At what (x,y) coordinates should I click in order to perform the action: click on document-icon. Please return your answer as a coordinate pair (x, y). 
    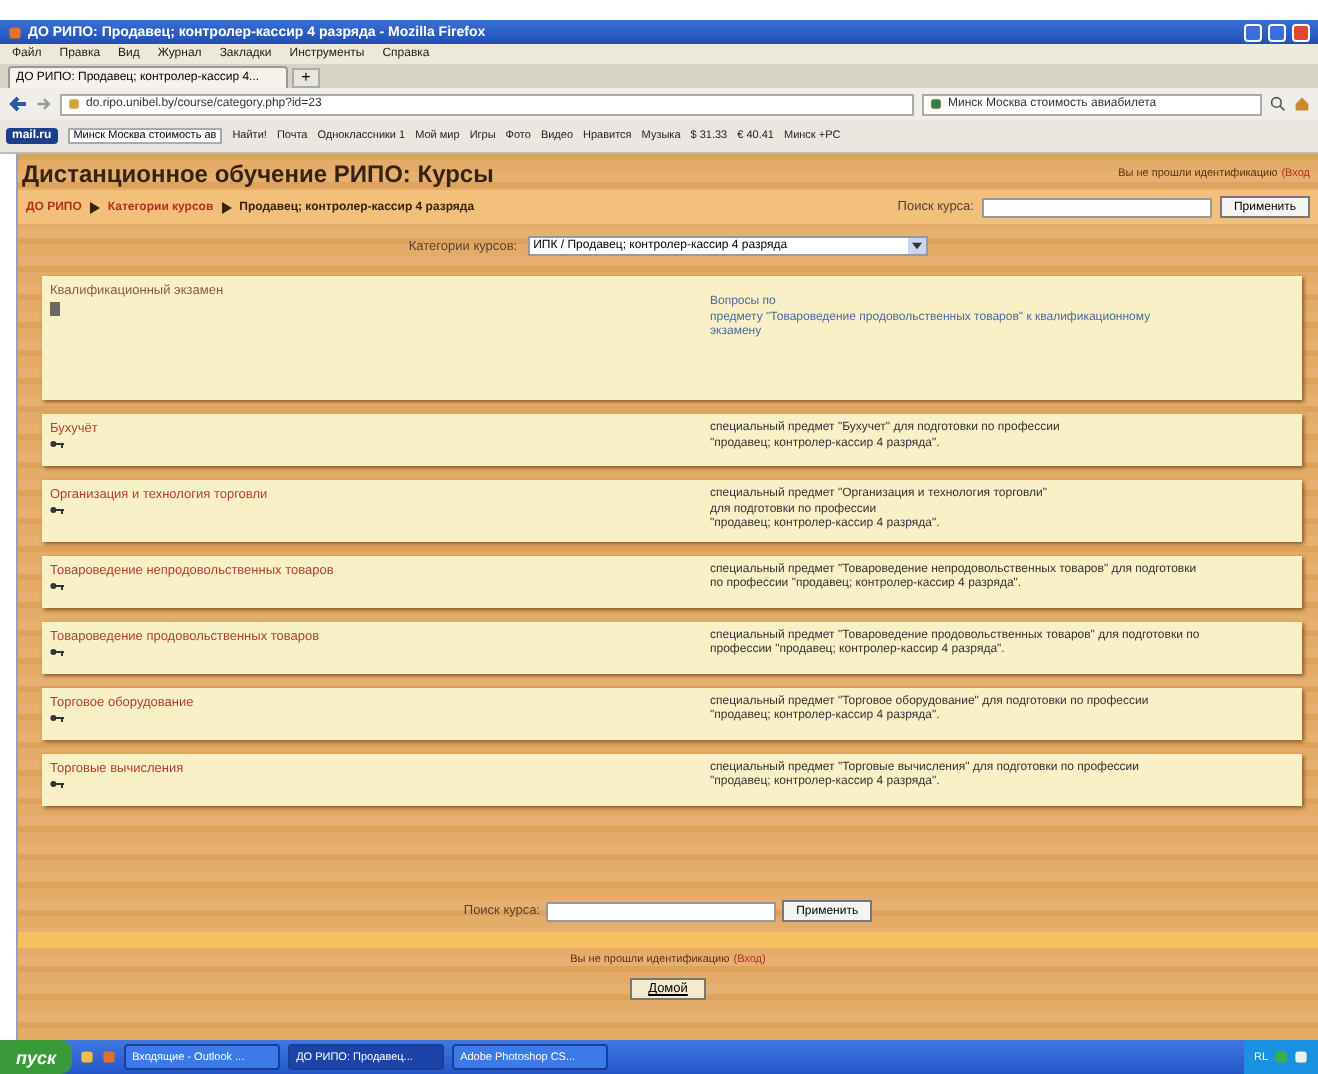
    Looking at the image, I should click on (55, 309).